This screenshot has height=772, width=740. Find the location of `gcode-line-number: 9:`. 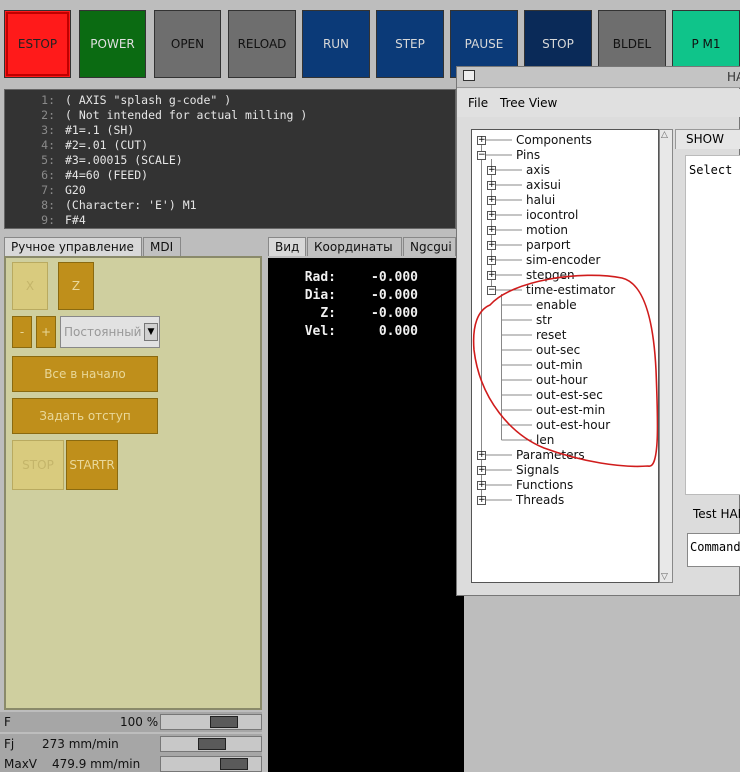

gcode-line-number: 9: is located at coordinates (48, 220).